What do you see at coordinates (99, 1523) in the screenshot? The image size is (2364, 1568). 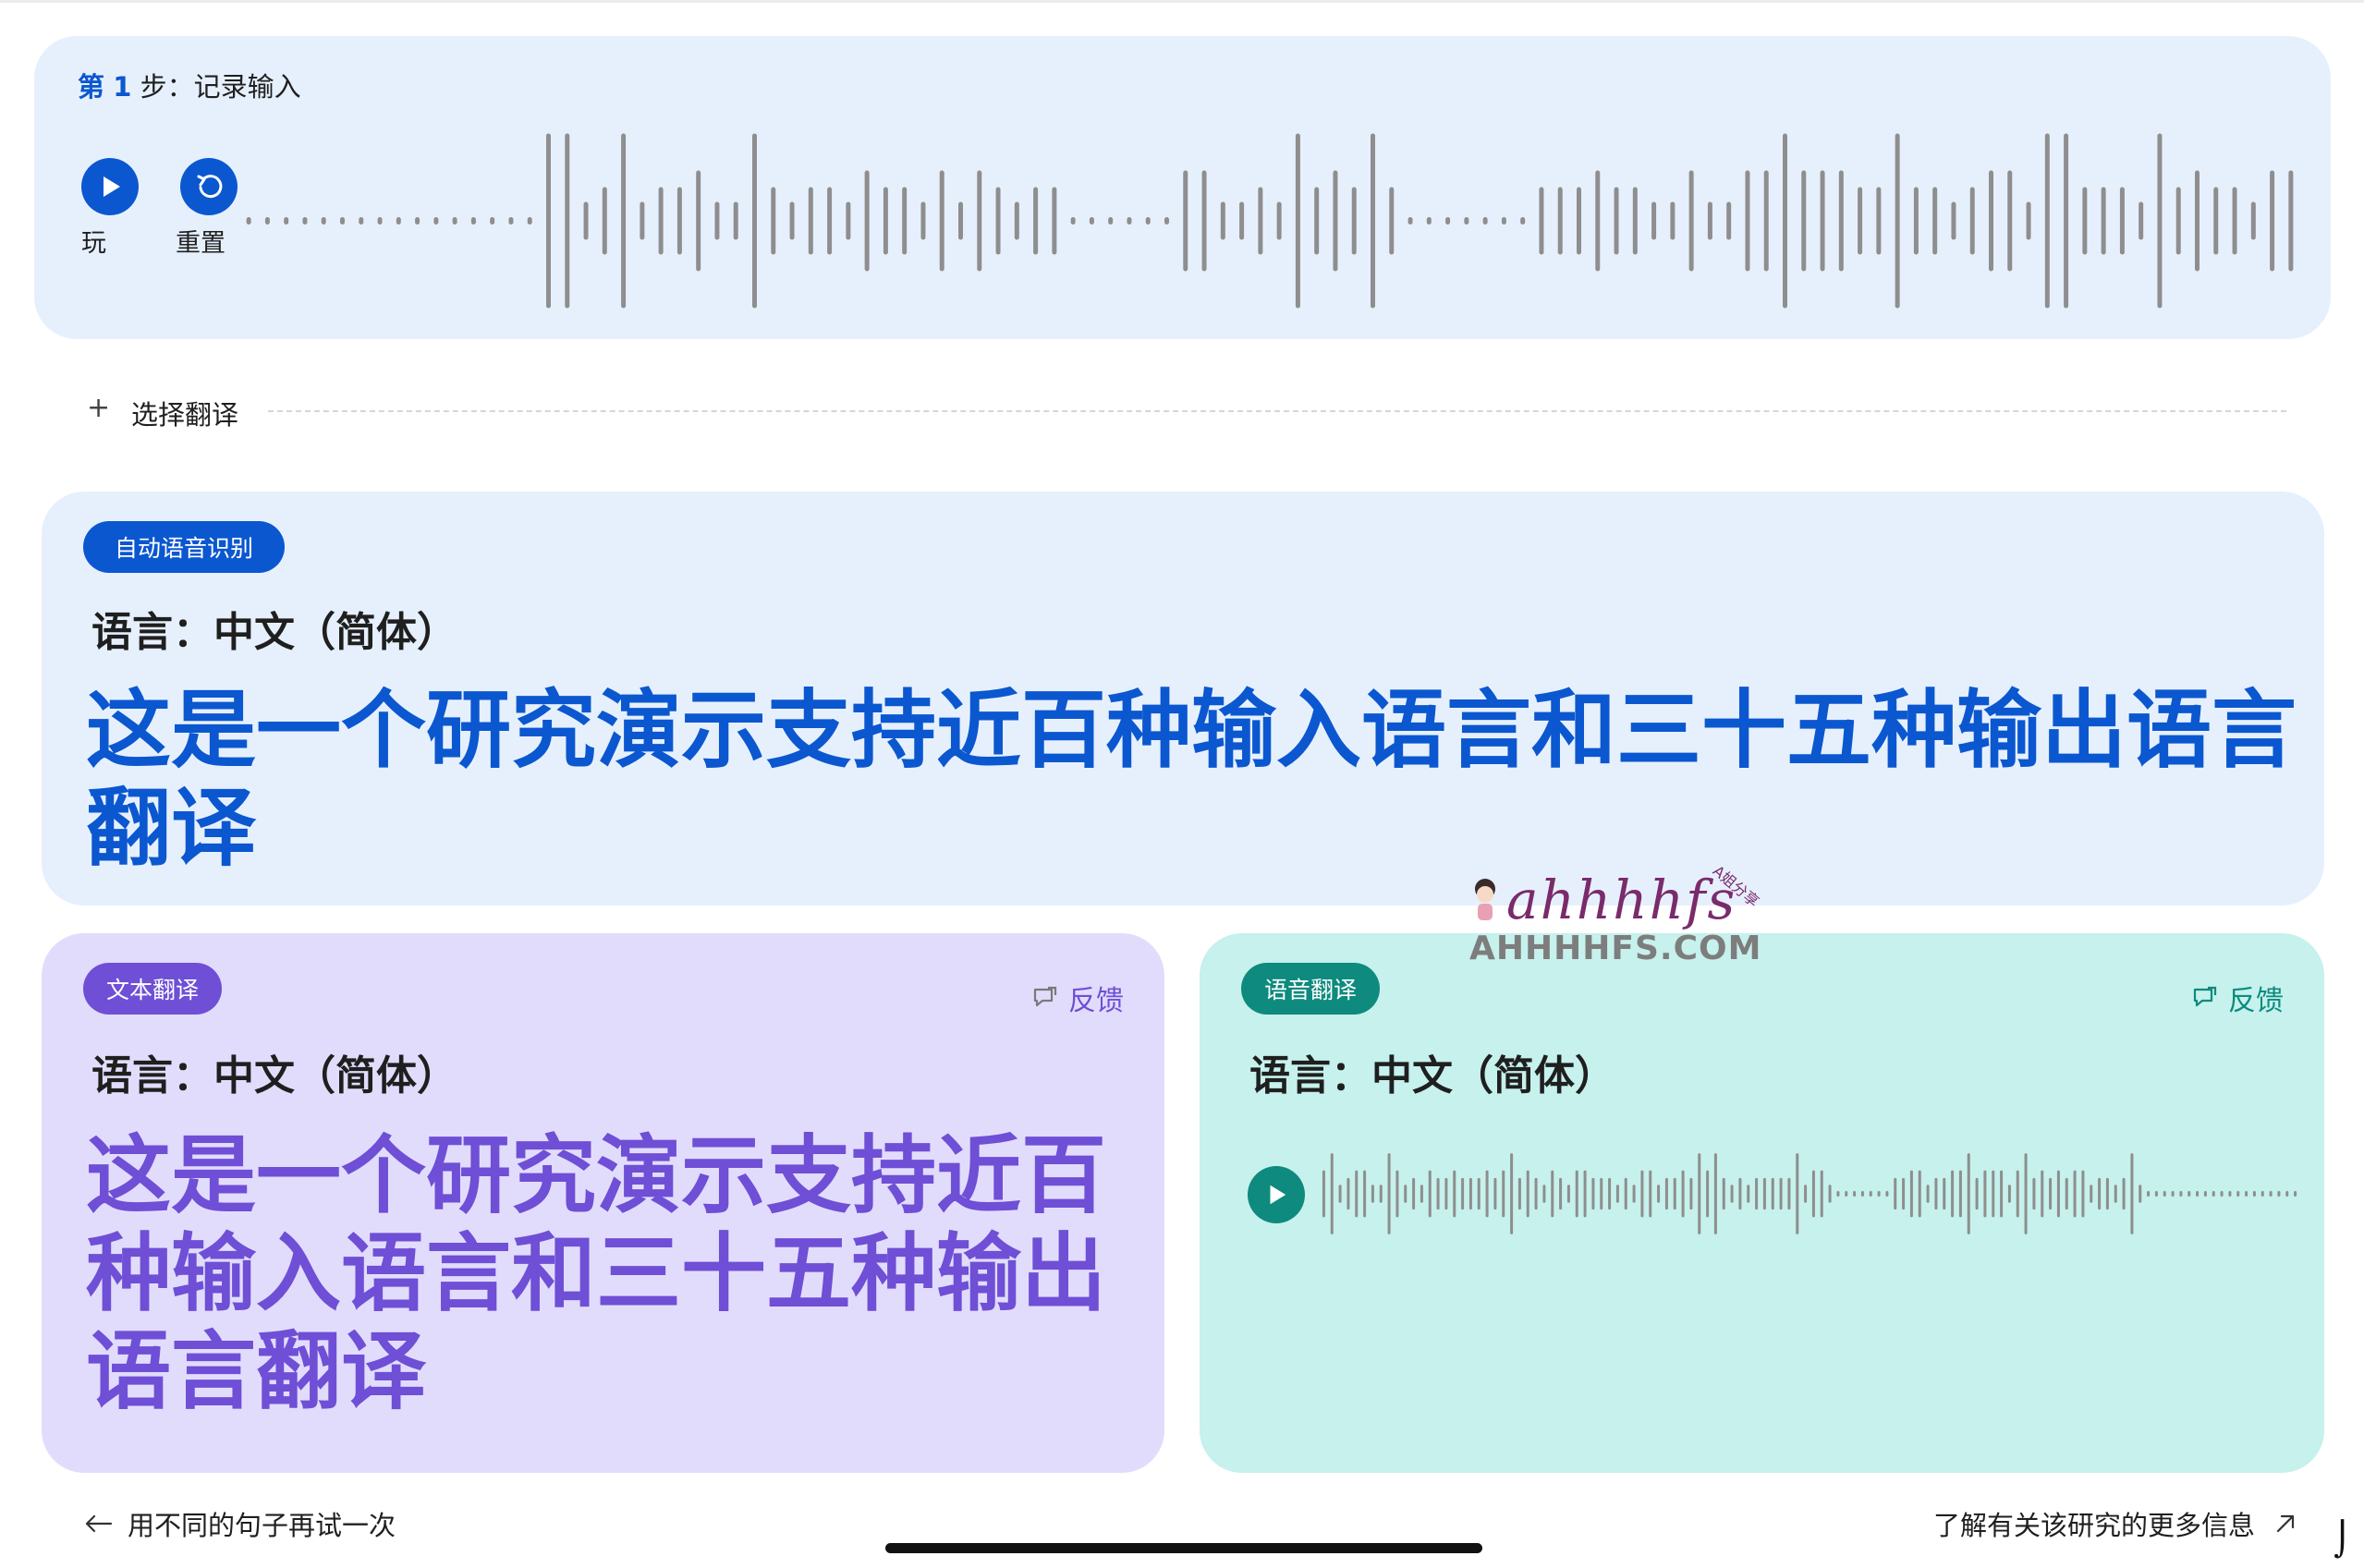 I see `arrow-left-icon` at bounding box center [99, 1523].